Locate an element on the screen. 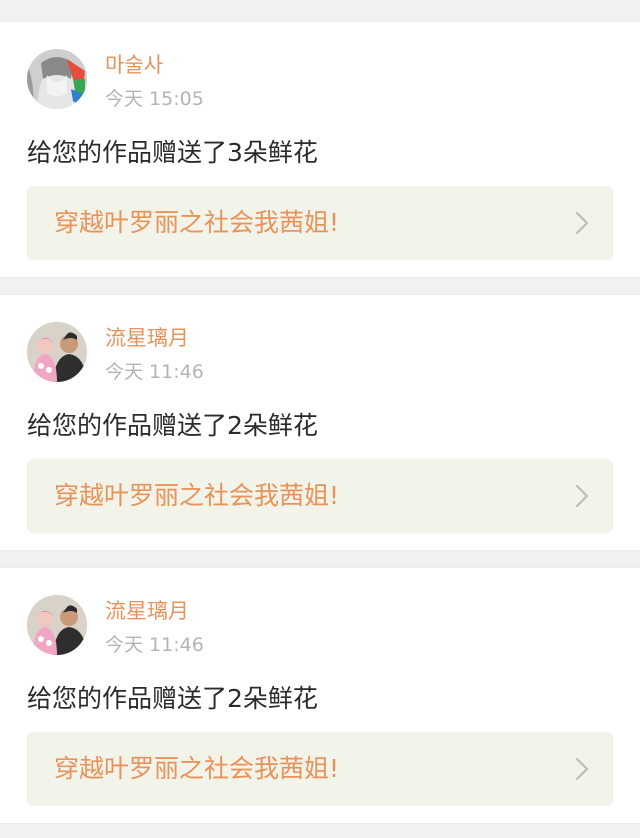 The image size is (640, 838). username: 마술사 is located at coordinates (134, 65).